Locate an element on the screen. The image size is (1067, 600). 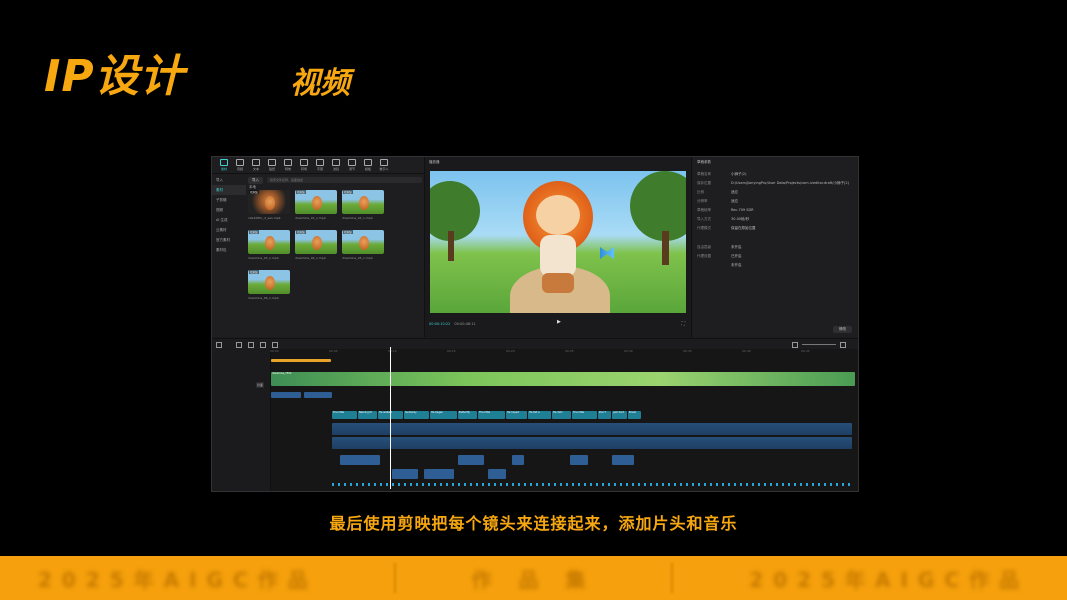
toolbar-caption-tab: 字幕 is located at coordinates (320, 165).